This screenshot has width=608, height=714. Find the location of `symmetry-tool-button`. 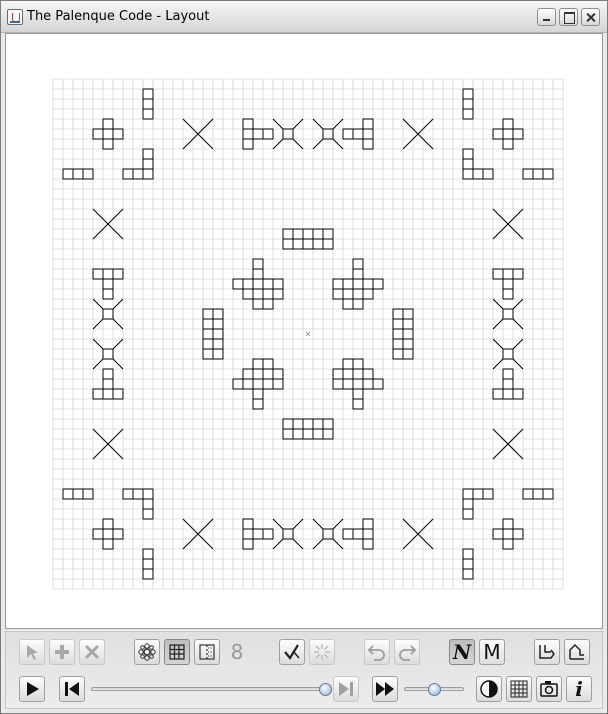

symmetry-tool-button is located at coordinates (147, 652).